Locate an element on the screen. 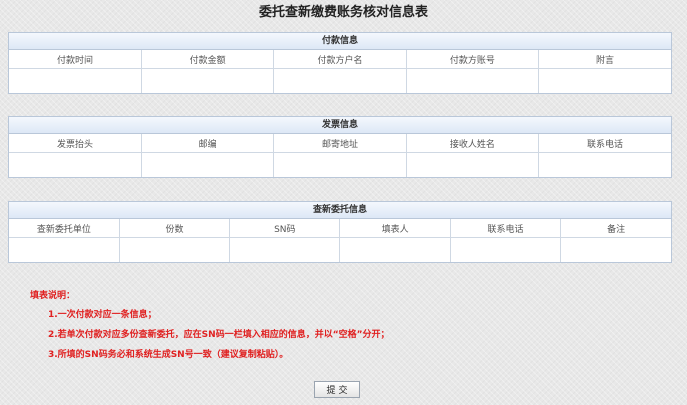 The image size is (687, 405). payment-remark-input is located at coordinates (605, 81).